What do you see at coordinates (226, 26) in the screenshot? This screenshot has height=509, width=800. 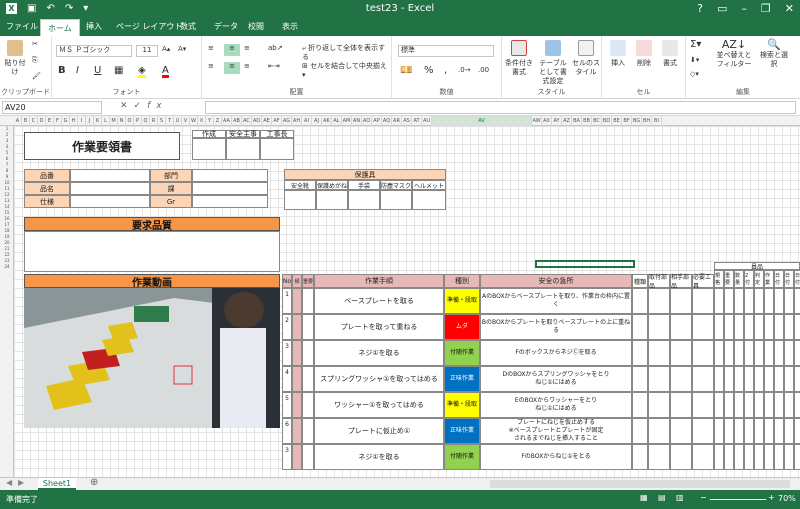 I see `tab-data: データ` at bounding box center [226, 26].